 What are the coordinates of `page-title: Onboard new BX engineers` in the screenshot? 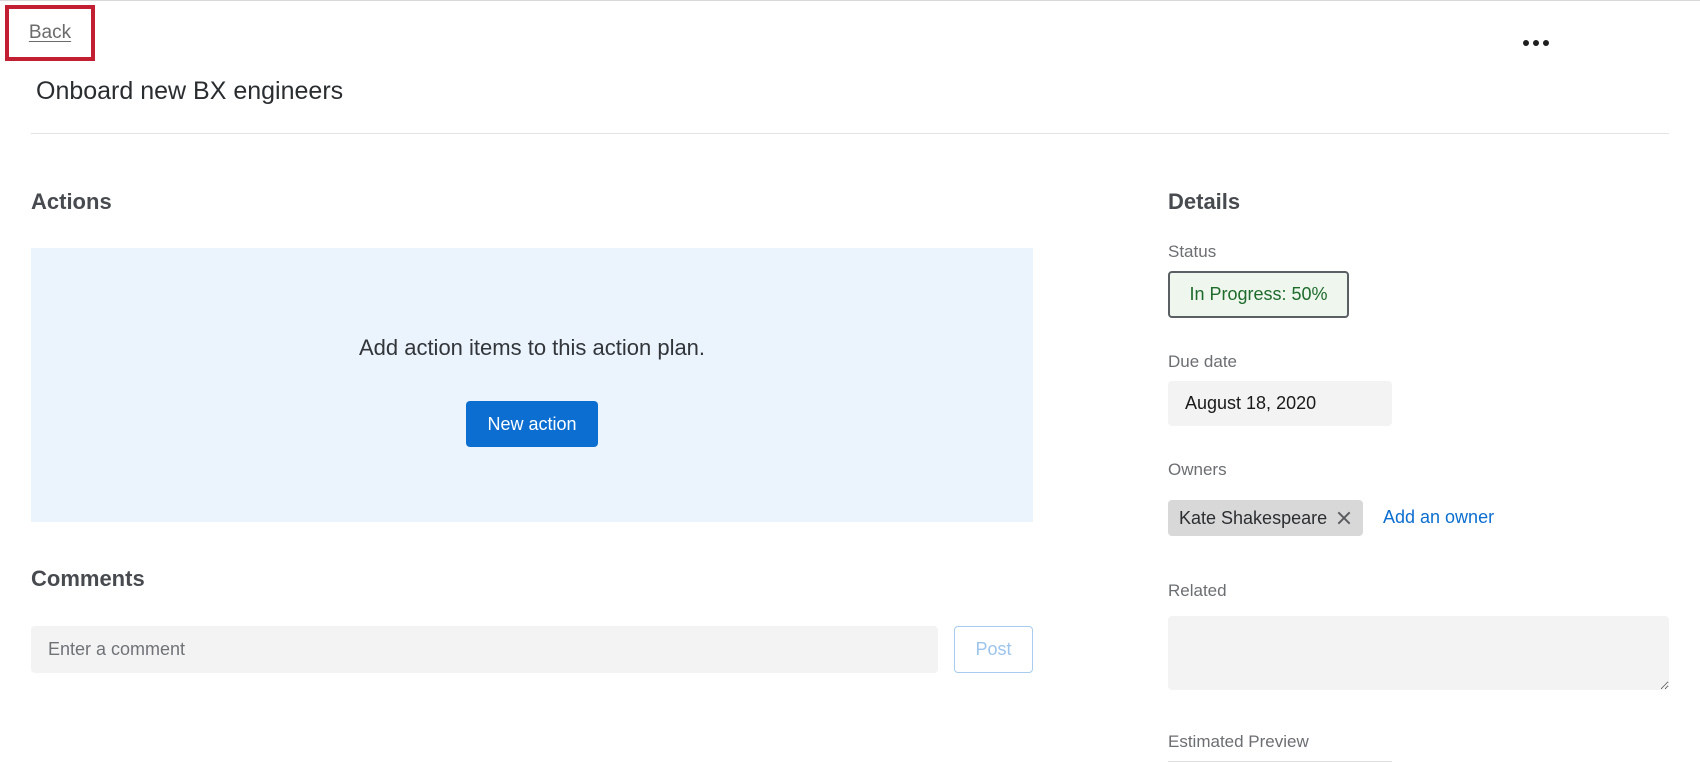 It's located at (190, 91).